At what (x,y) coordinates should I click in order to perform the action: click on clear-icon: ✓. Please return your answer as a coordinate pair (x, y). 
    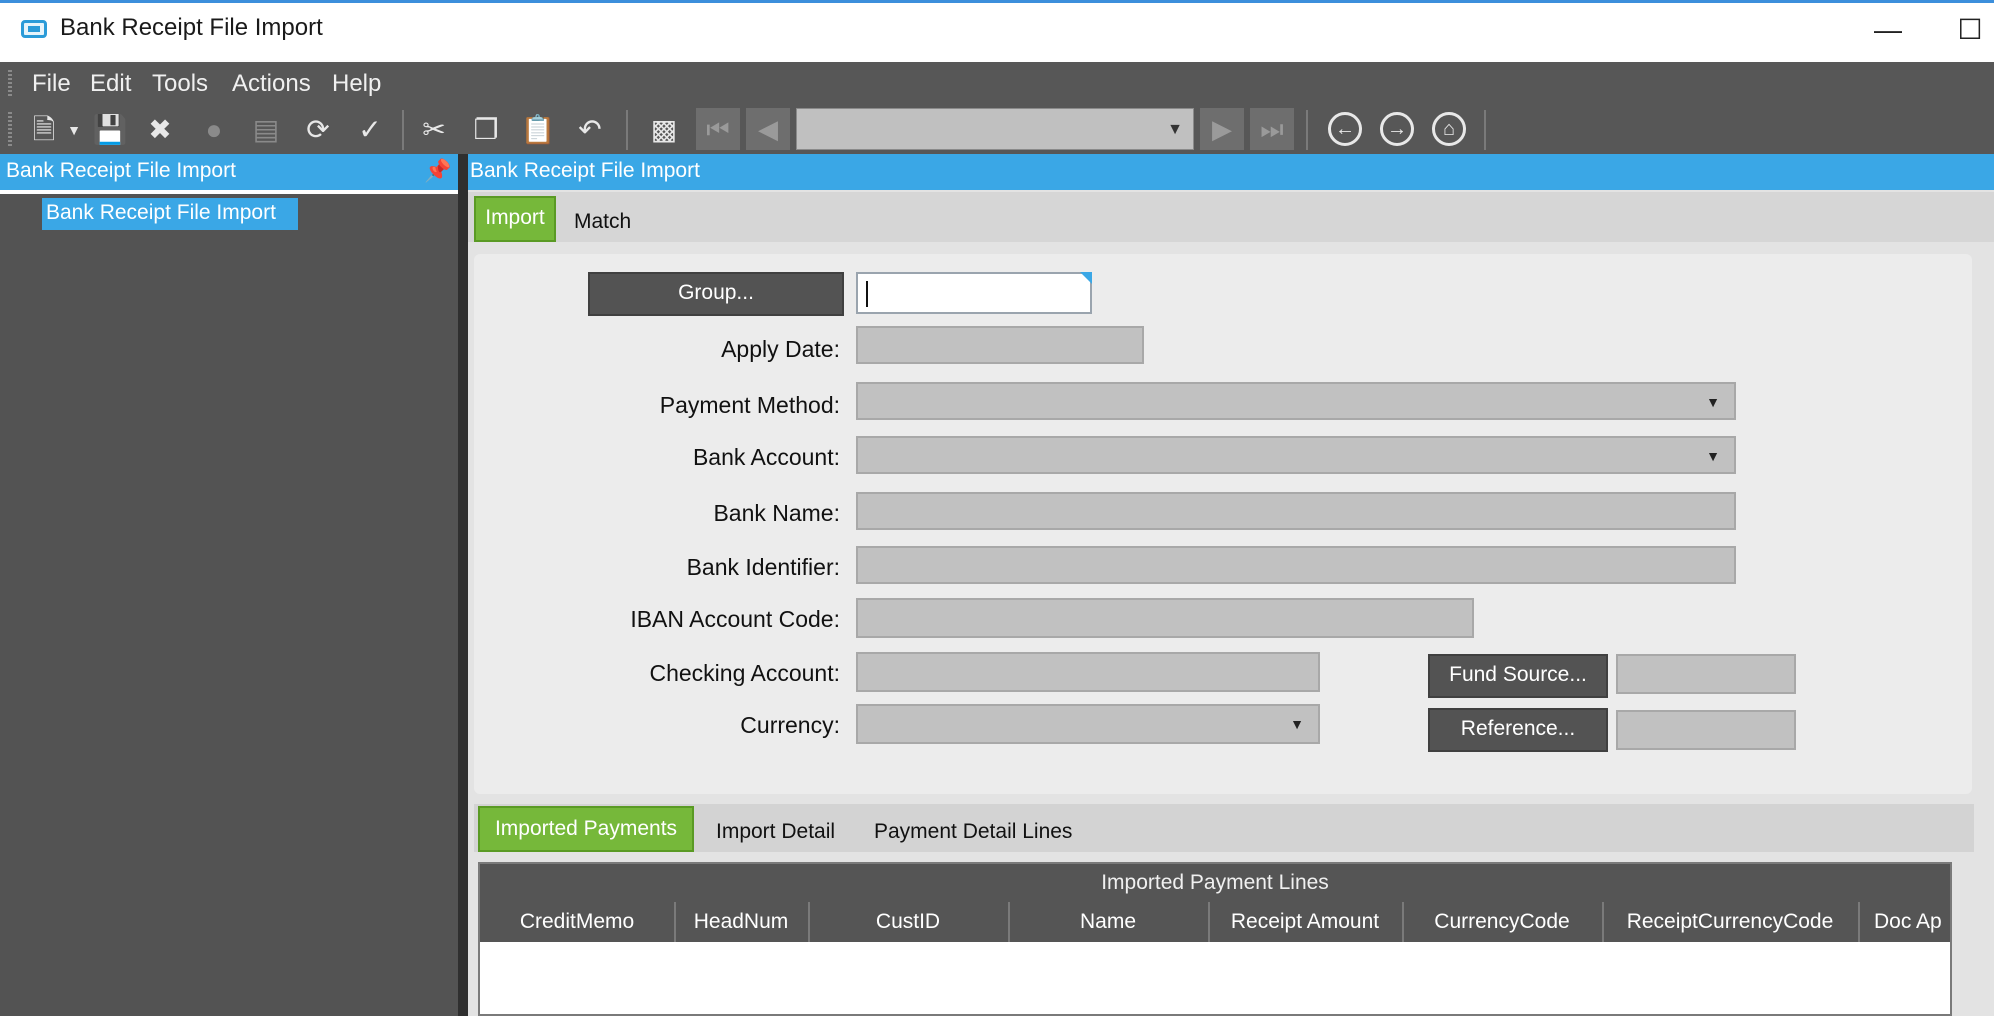
    Looking at the image, I should click on (370, 130).